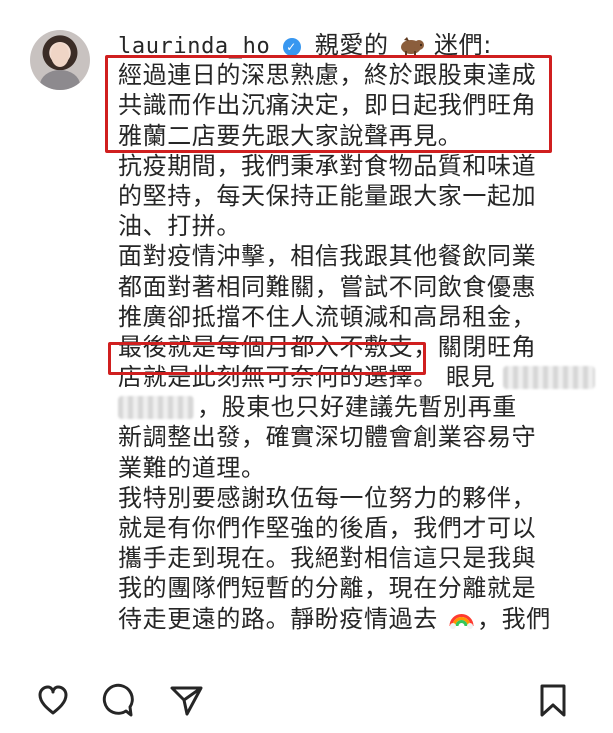 The width and height of the screenshot is (613, 733). I want to click on blur-line-start: 店就是此刻無可奈何的選擇。 眼見, so click(307, 377).